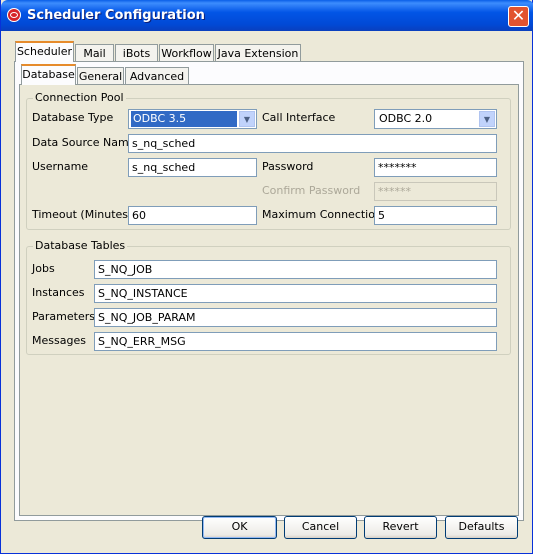 This screenshot has height=554, width=533. What do you see at coordinates (295, 317) in the screenshot?
I see `parameters-field: S_NQ_JOB_PARAM` at bounding box center [295, 317].